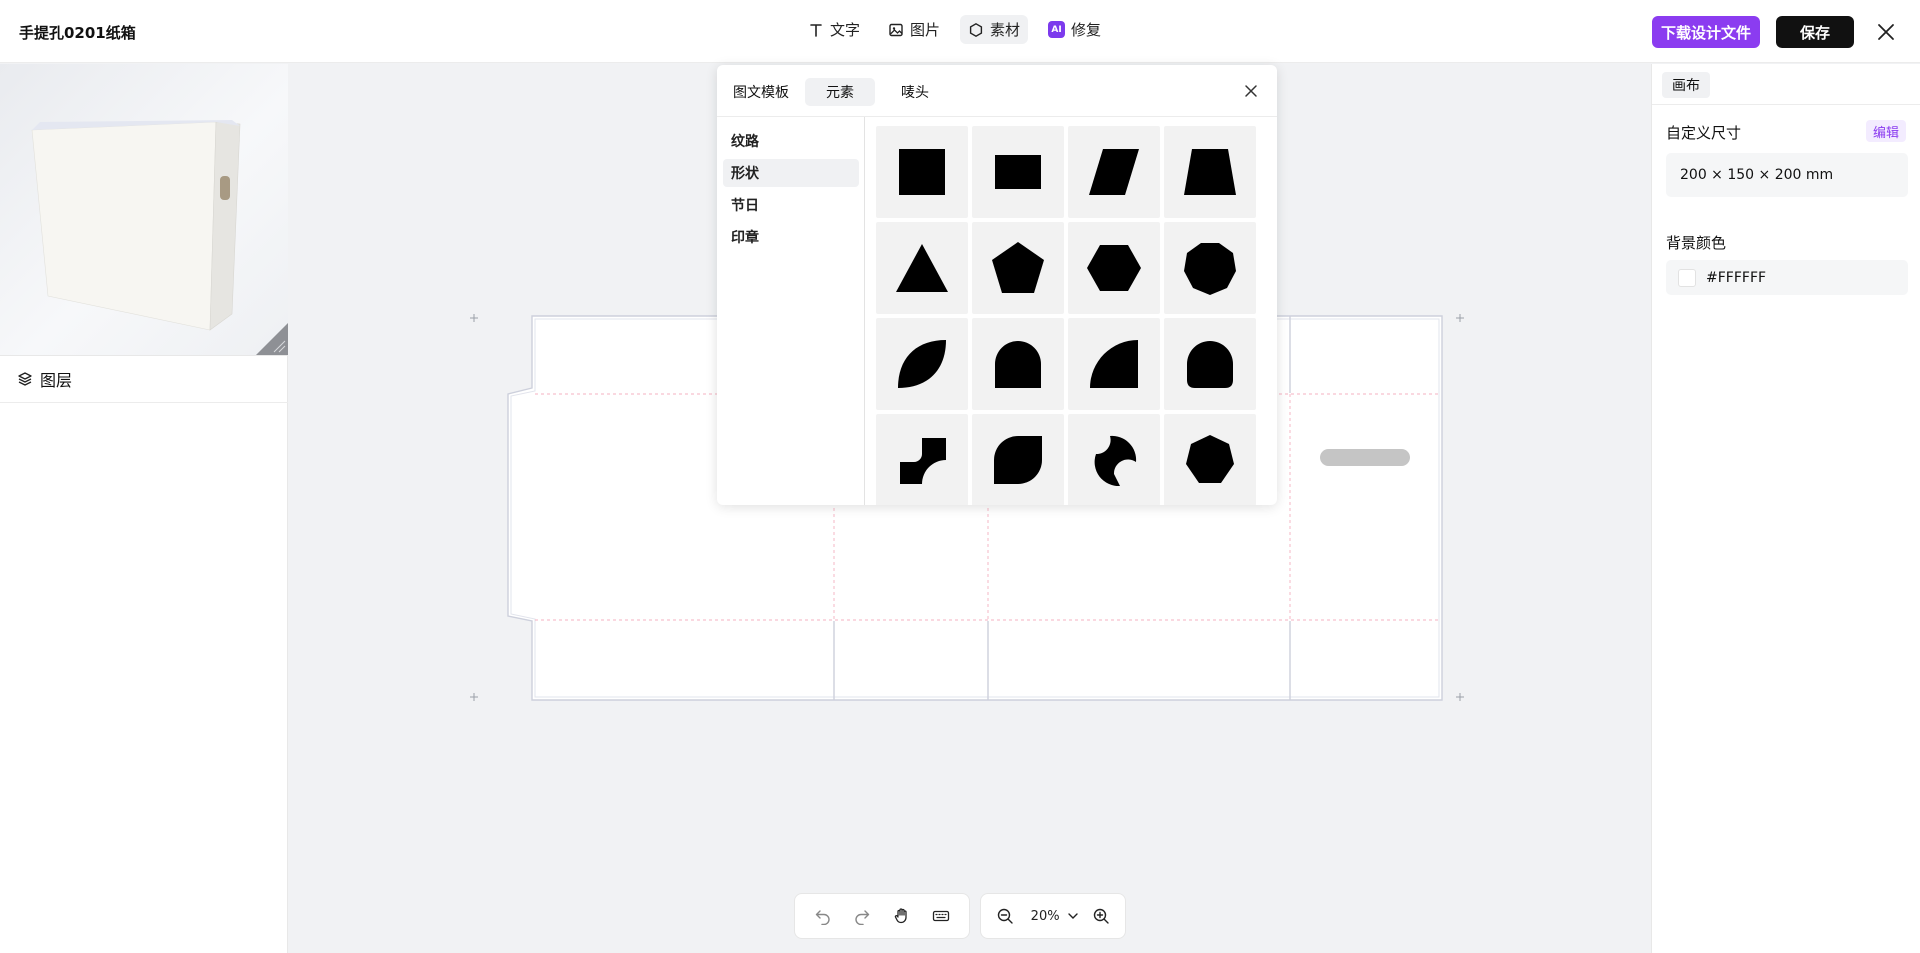 The image size is (1920, 953). Describe the element at coordinates (1787, 175) in the screenshot. I see `size-field: 200 × 150 × 200 mm` at that location.